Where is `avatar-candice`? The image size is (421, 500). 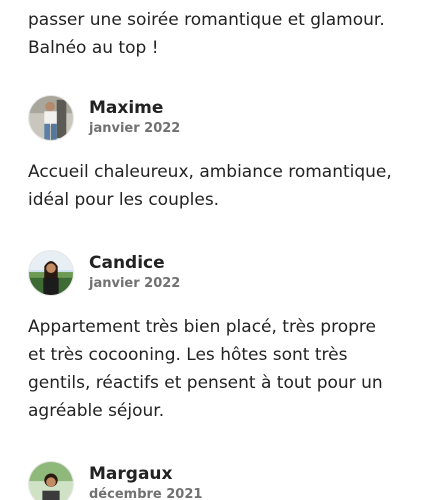
avatar-candice is located at coordinates (51, 273).